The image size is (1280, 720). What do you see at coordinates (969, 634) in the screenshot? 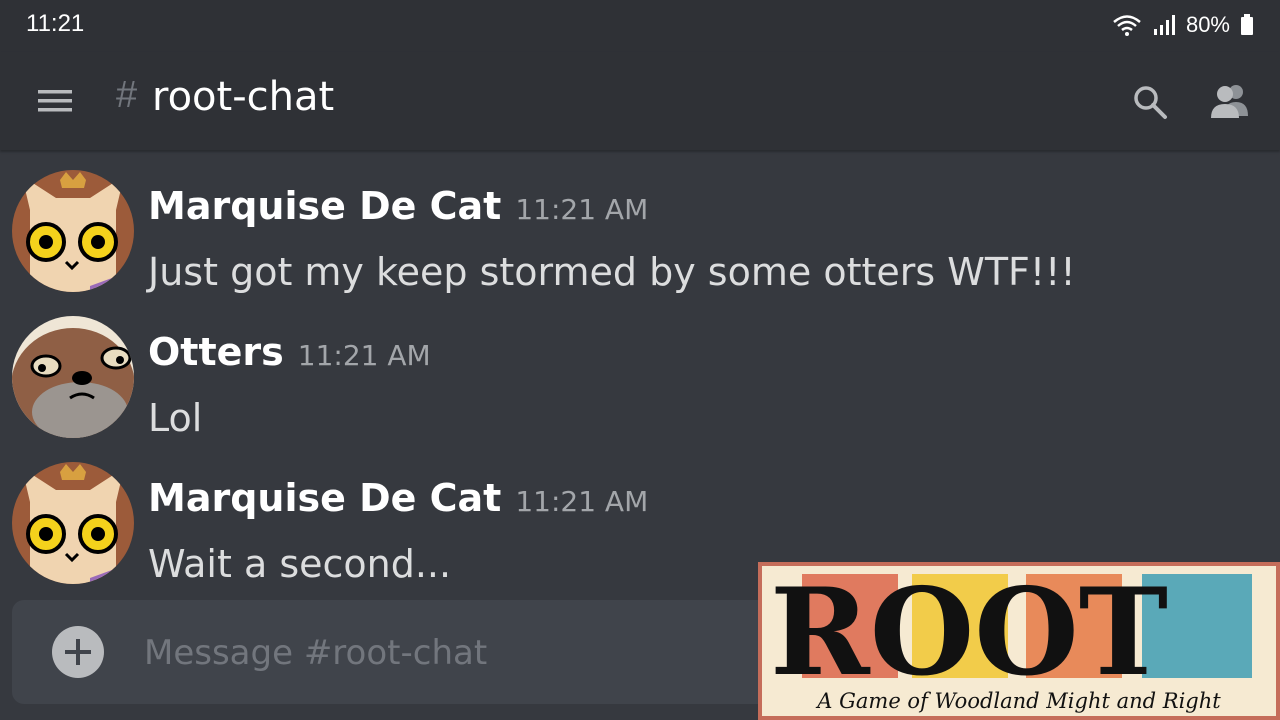
I see `root-logo-title: ROOT` at bounding box center [969, 634].